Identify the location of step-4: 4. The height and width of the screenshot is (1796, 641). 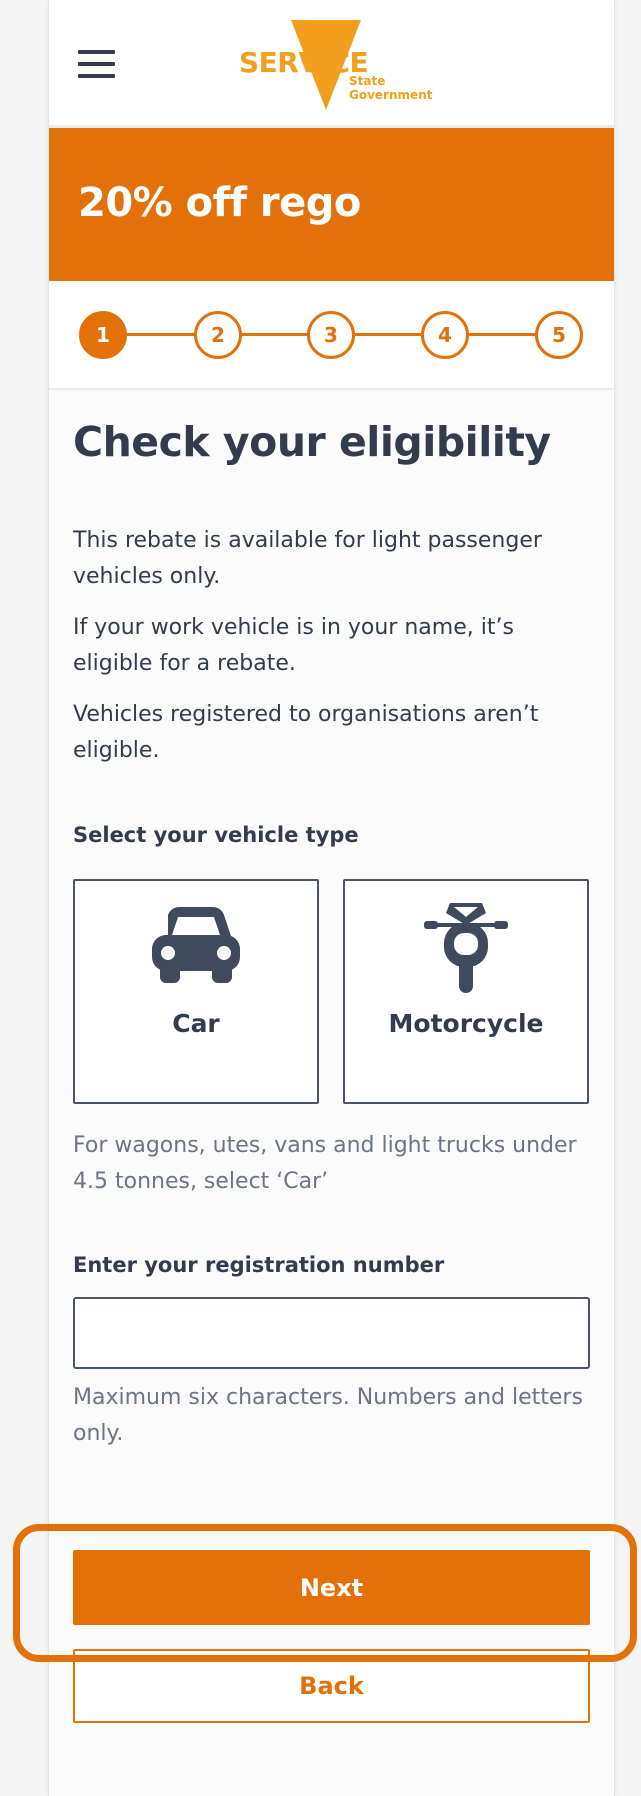
(445, 335).